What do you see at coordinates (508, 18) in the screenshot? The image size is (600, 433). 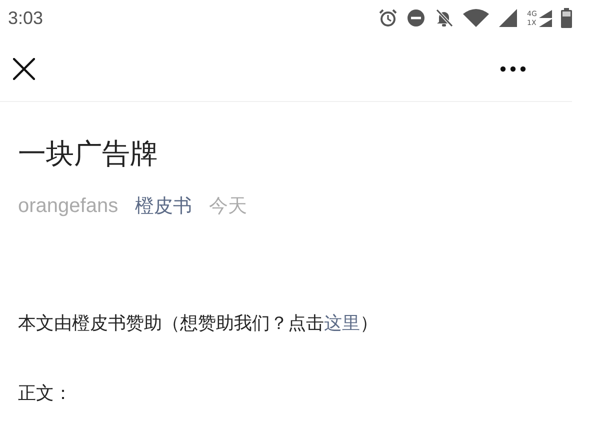 I see `signal-icon` at bounding box center [508, 18].